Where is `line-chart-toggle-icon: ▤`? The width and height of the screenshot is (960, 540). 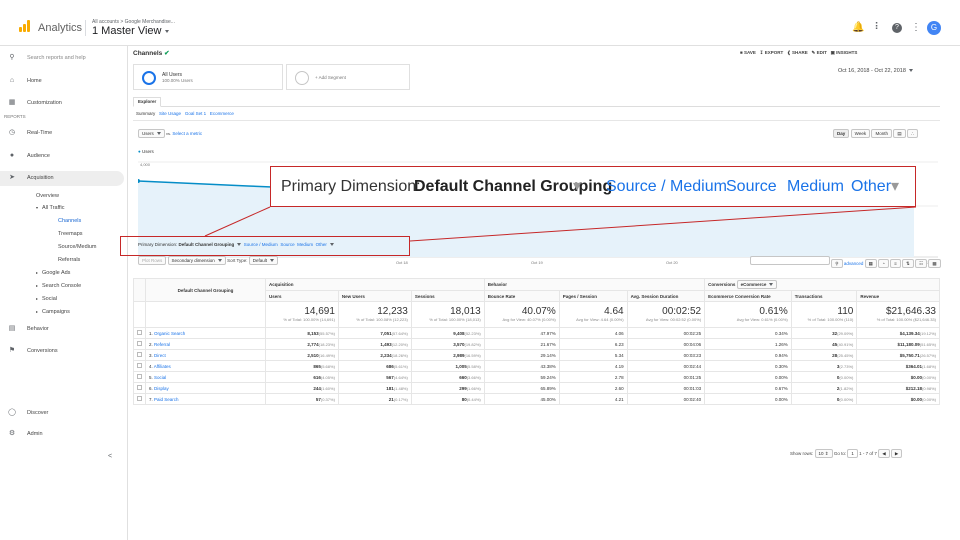
line-chart-toggle-icon: ▤ is located at coordinates (899, 133).